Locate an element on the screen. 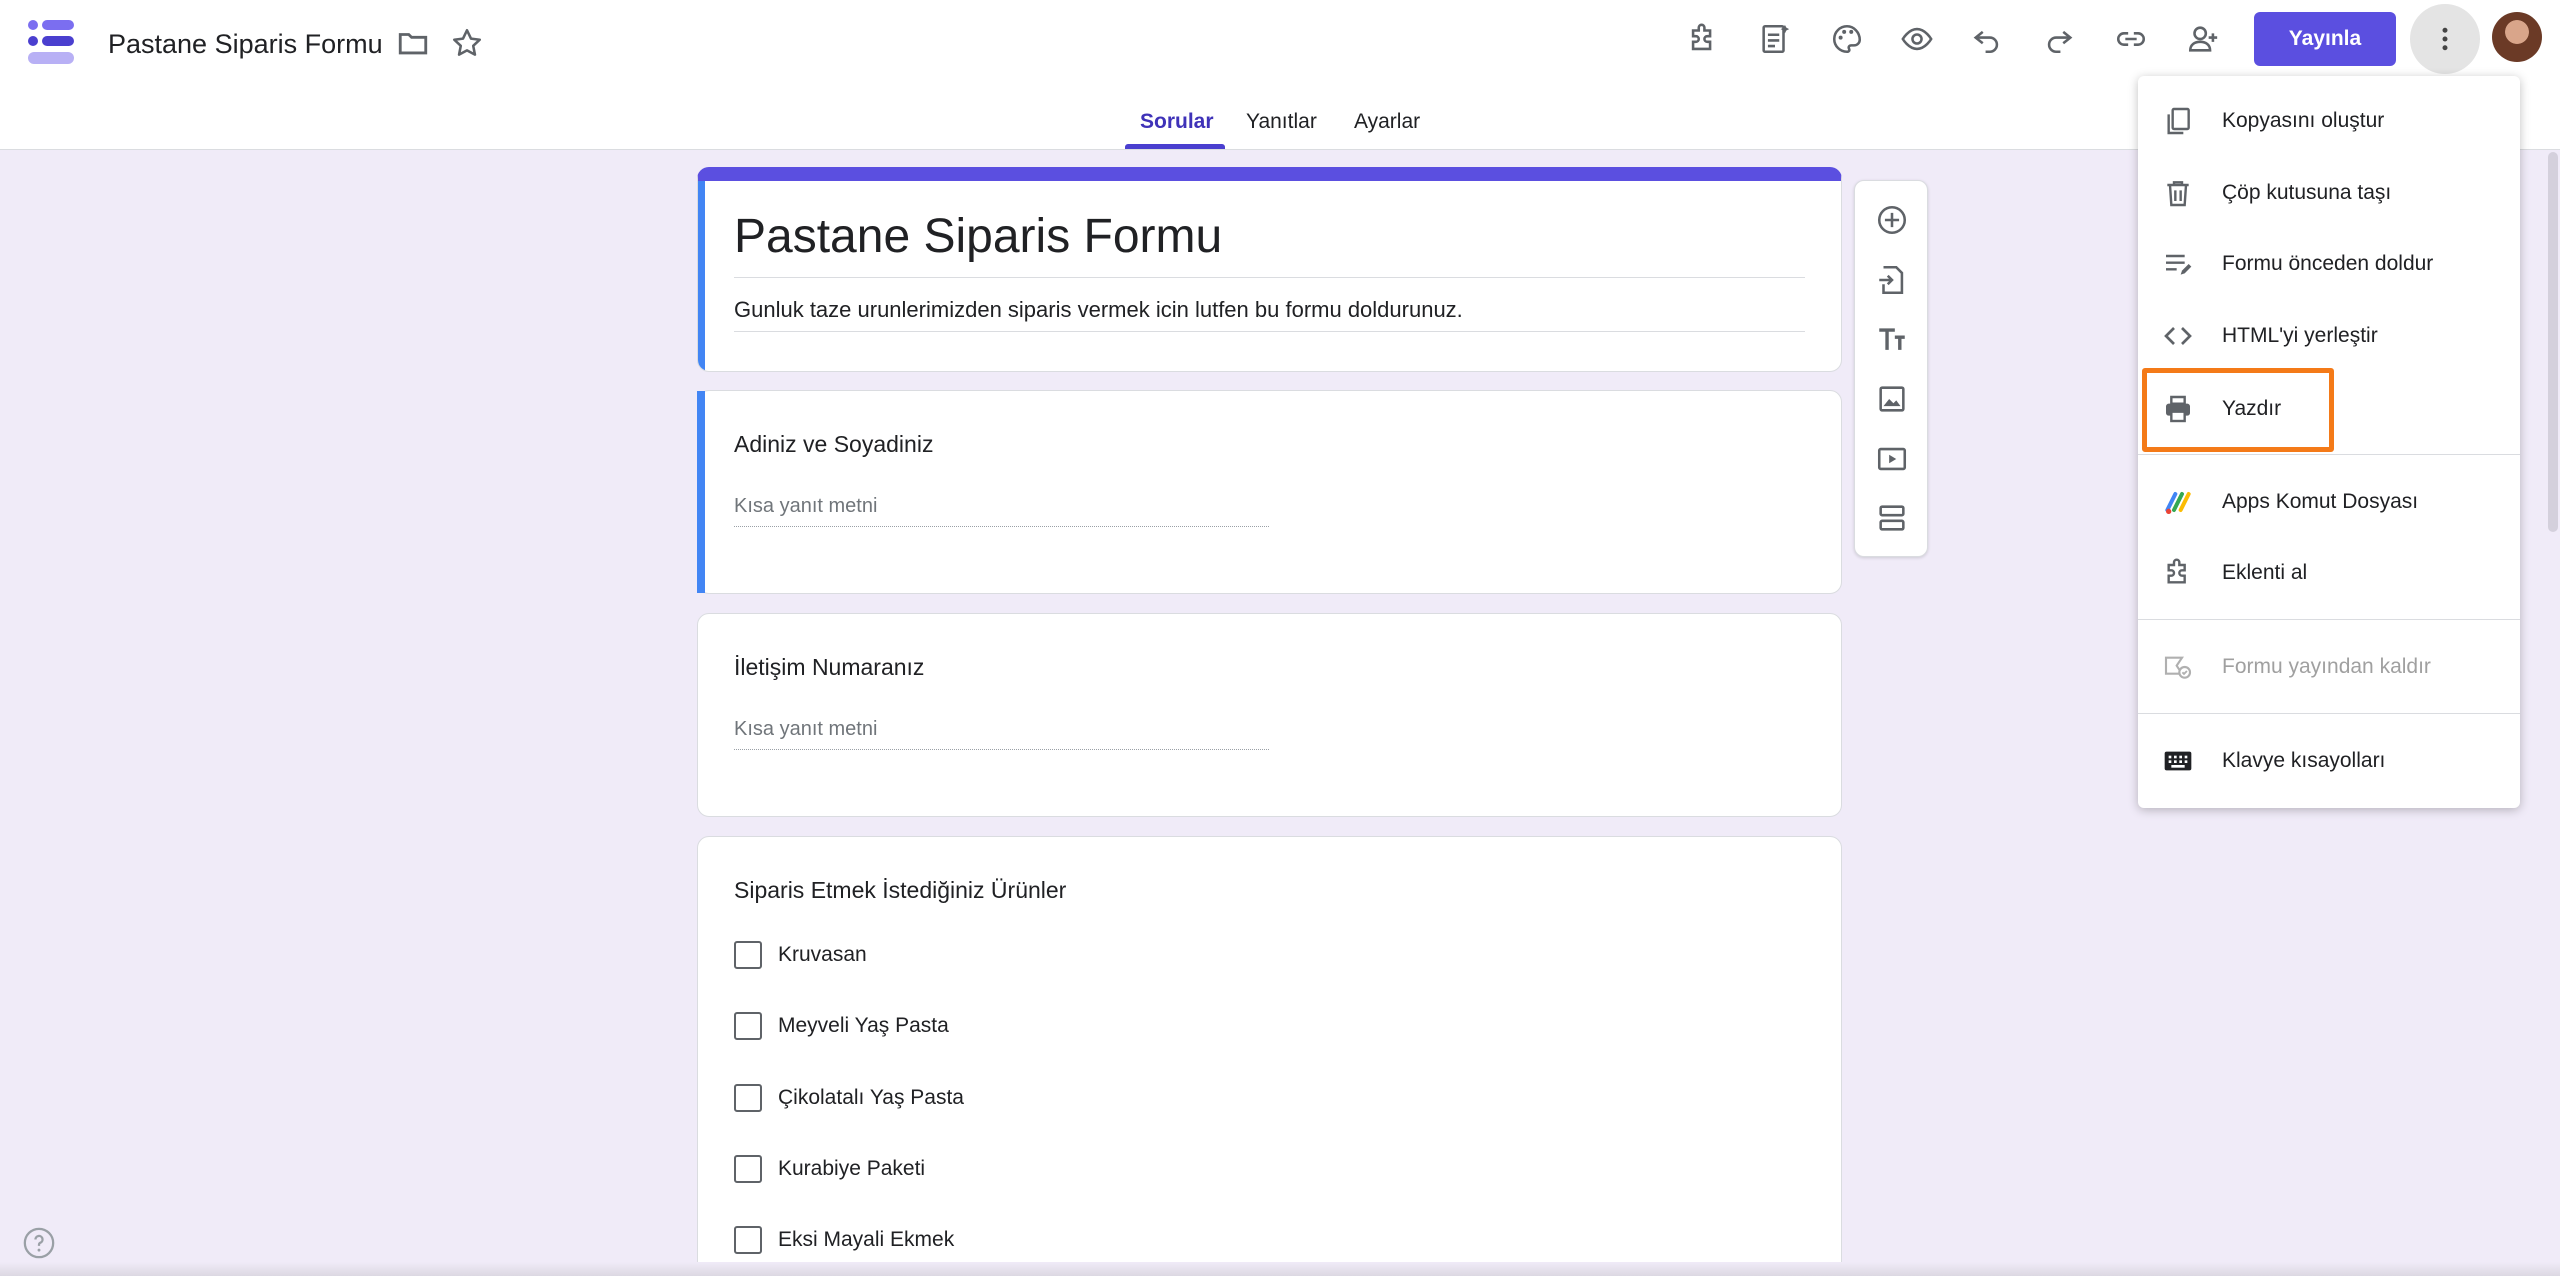  menu-item-unpublish: Formu yayından kaldır is located at coordinates (2329, 667).